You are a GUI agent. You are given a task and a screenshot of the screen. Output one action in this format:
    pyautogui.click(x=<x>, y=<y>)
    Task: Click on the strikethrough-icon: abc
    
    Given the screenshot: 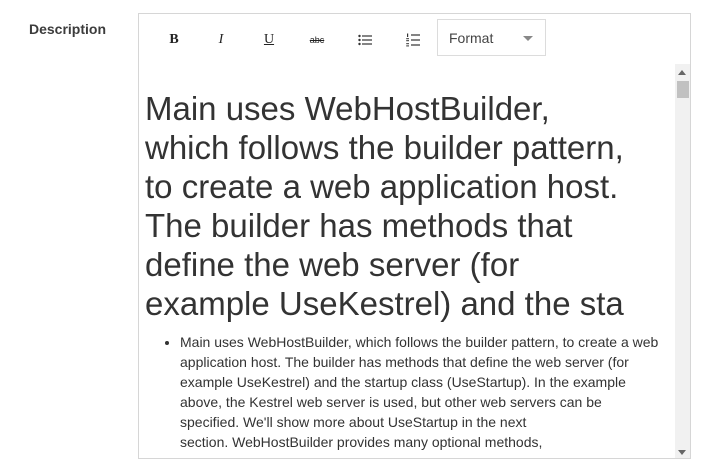 What is the action you would take?
    pyautogui.click(x=317, y=40)
    